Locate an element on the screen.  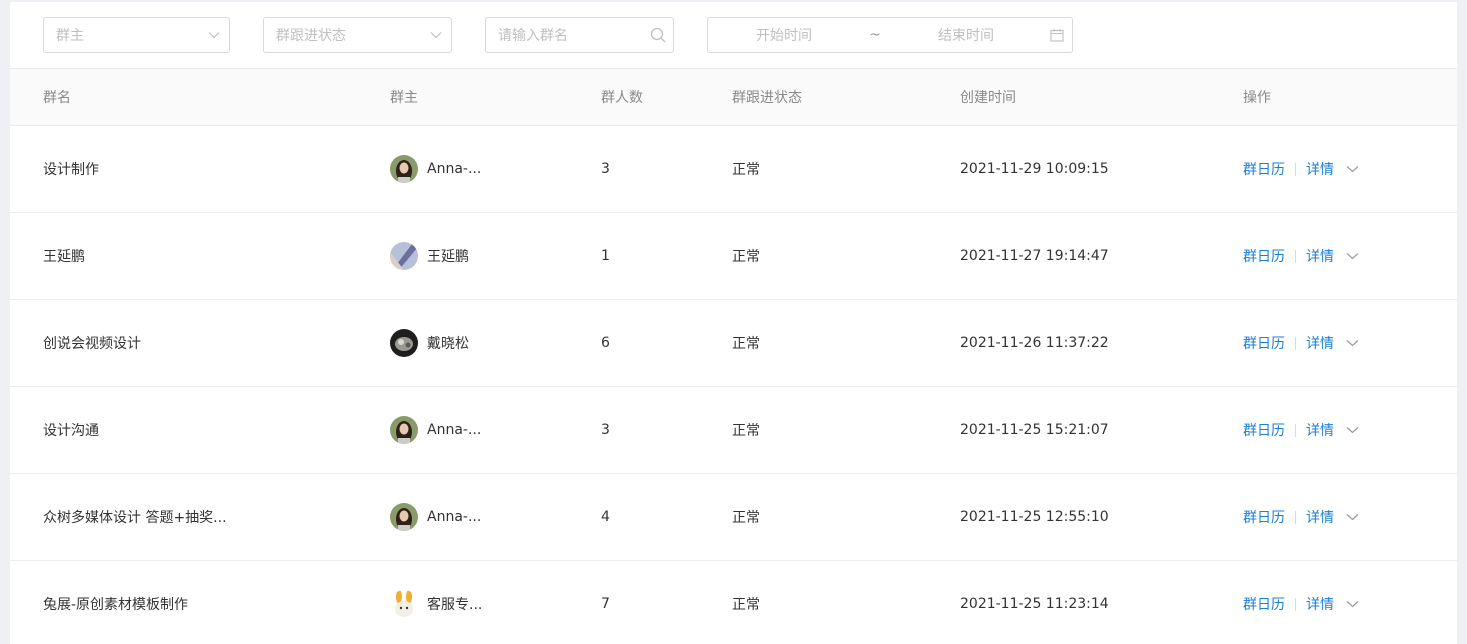
member-count: 4 is located at coordinates (605, 517).